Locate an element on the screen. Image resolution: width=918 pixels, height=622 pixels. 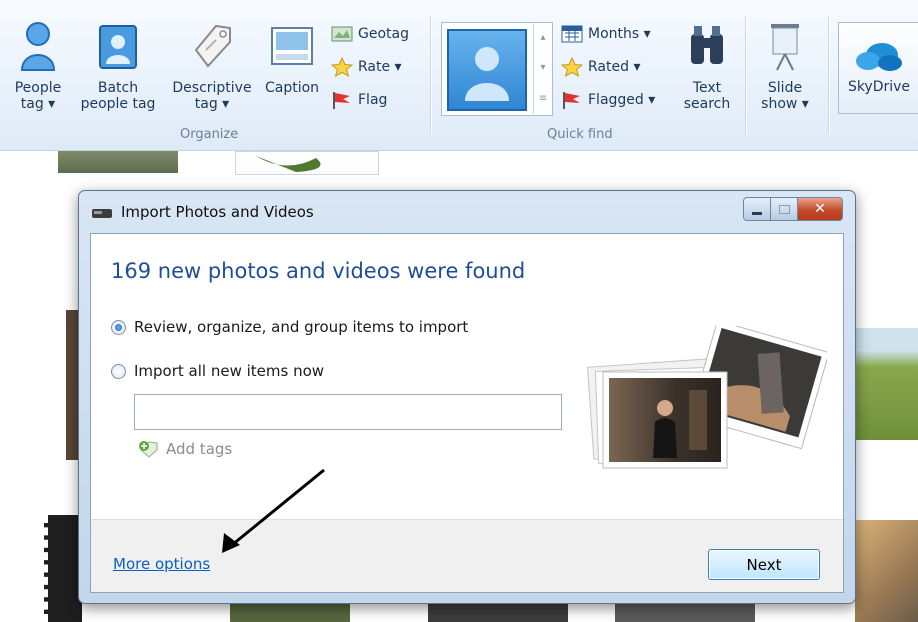
caption-button: Caption is located at coordinates (292, 58).